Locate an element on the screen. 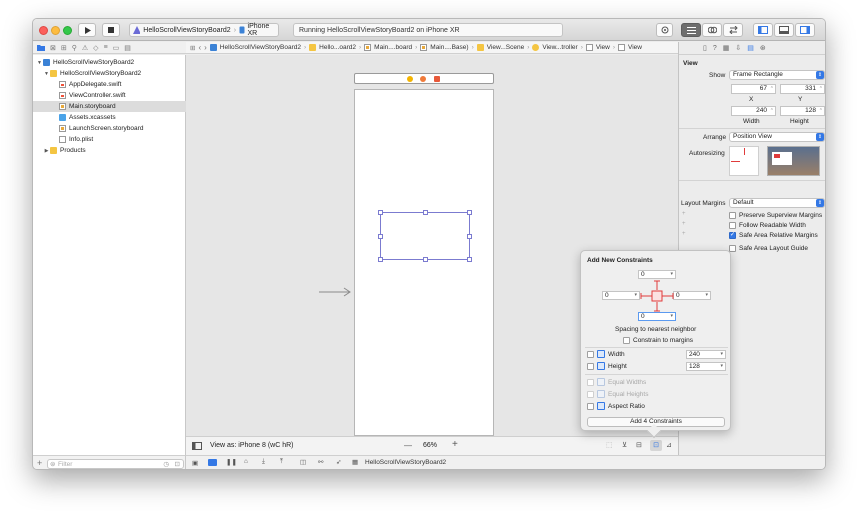 The image size is (857, 515). tree-item-appdelegate: AppDelegate.swift is located at coordinates (109, 84).